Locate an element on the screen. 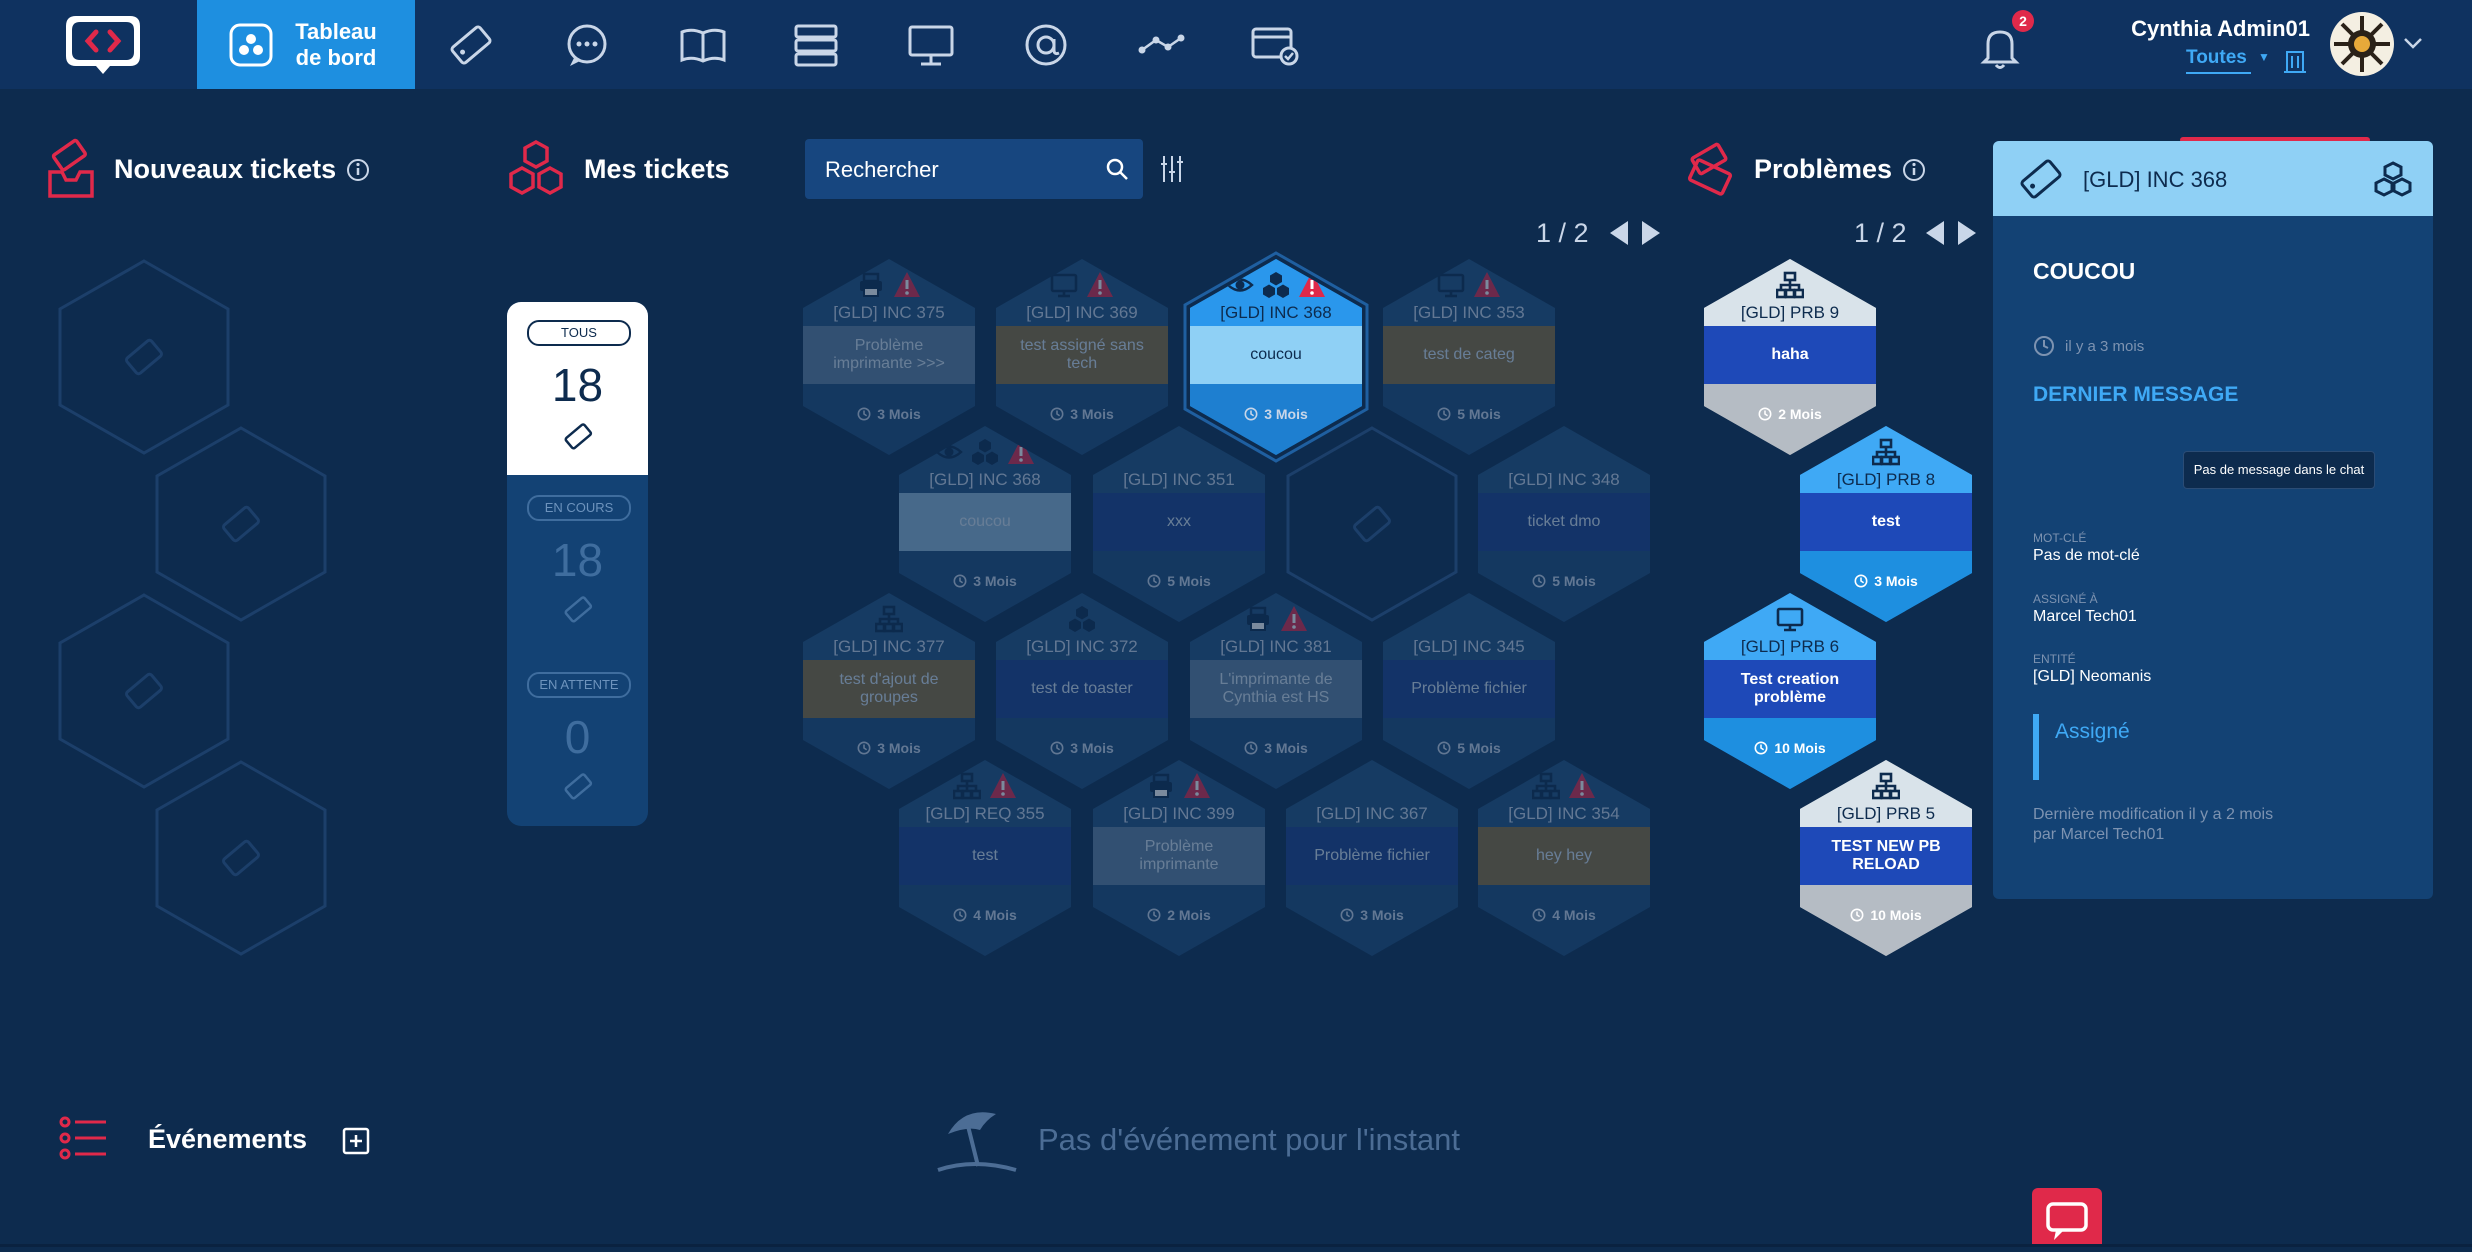  last-modification-line: Dernière modification il y a 2 mois is located at coordinates (2153, 814).